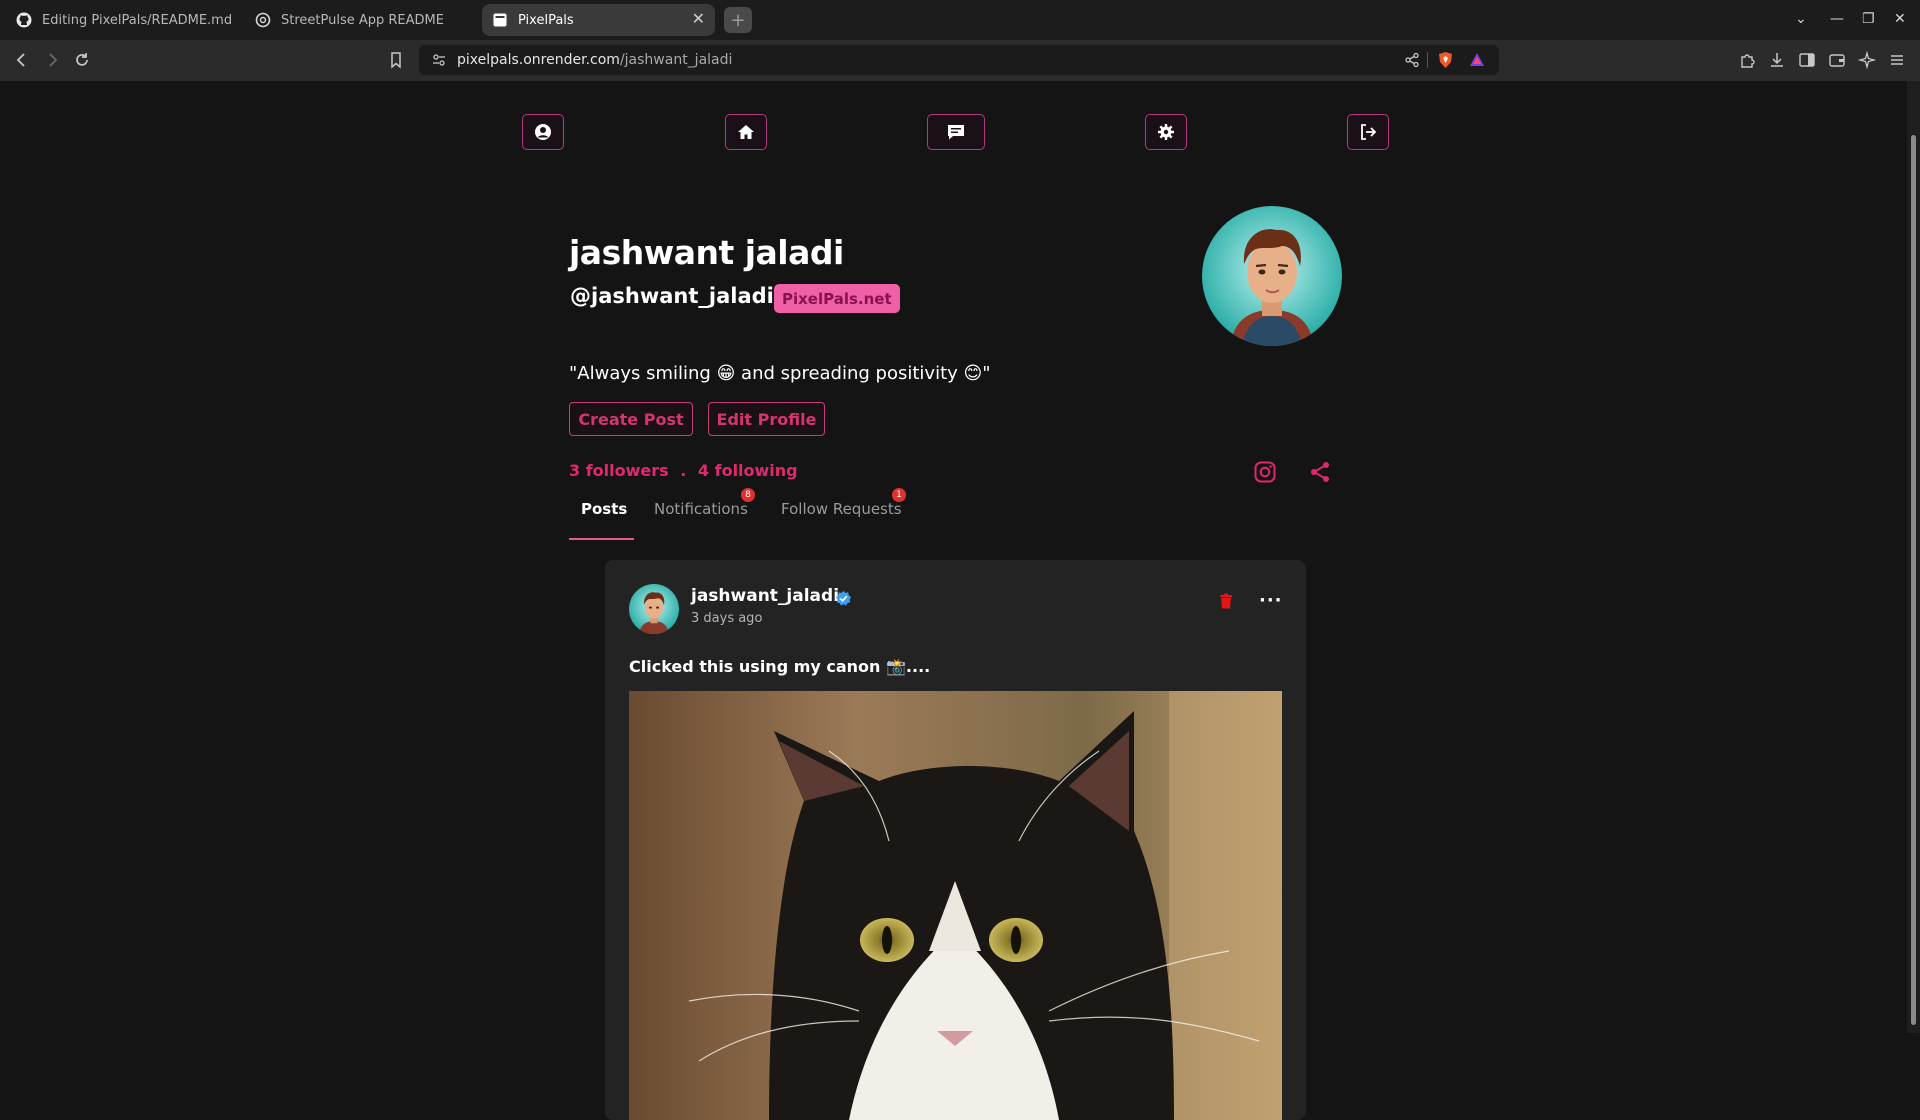 The height and width of the screenshot is (1120, 1920). What do you see at coordinates (1900, 19) in the screenshot?
I see `window-close-icon: ✕` at bounding box center [1900, 19].